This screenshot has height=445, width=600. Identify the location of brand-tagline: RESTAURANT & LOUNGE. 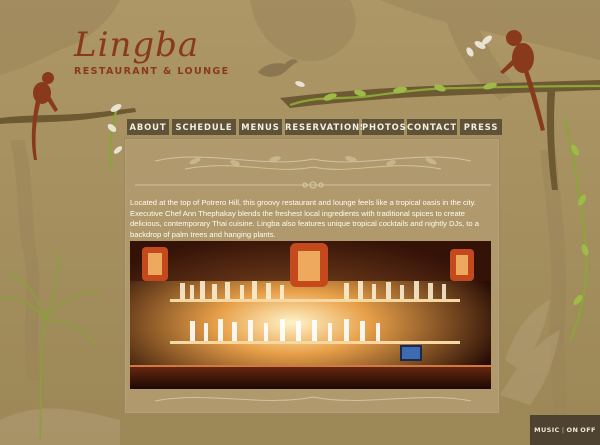
(152, 71).